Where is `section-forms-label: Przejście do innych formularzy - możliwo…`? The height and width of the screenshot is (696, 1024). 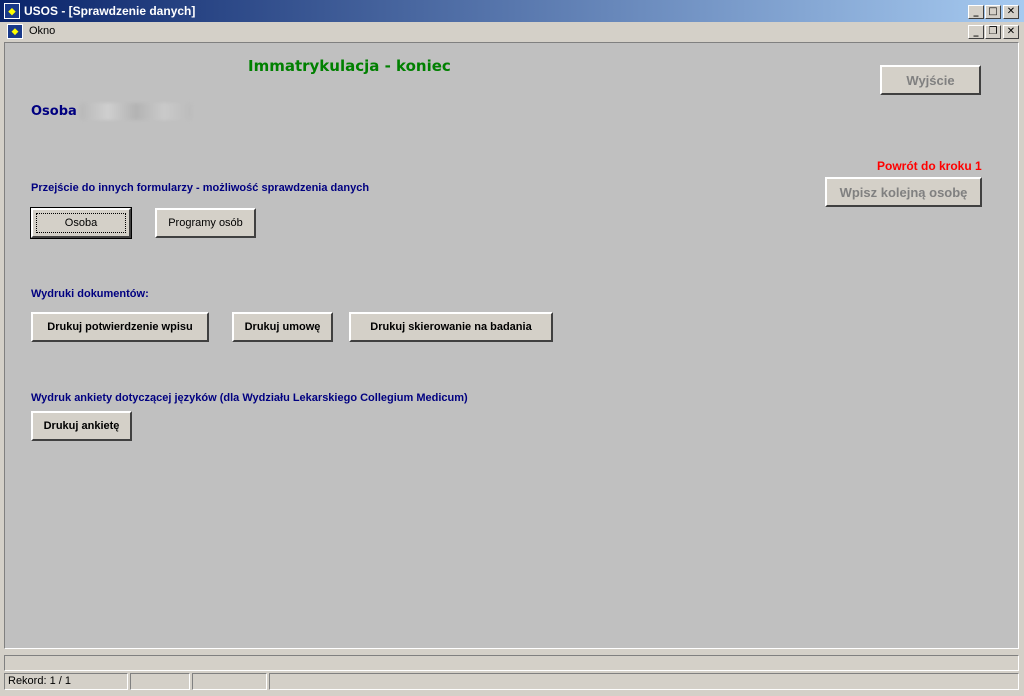
section-forms-label: Przejście do innych formularzy - możliwo… is located at coordinates (200, 188).